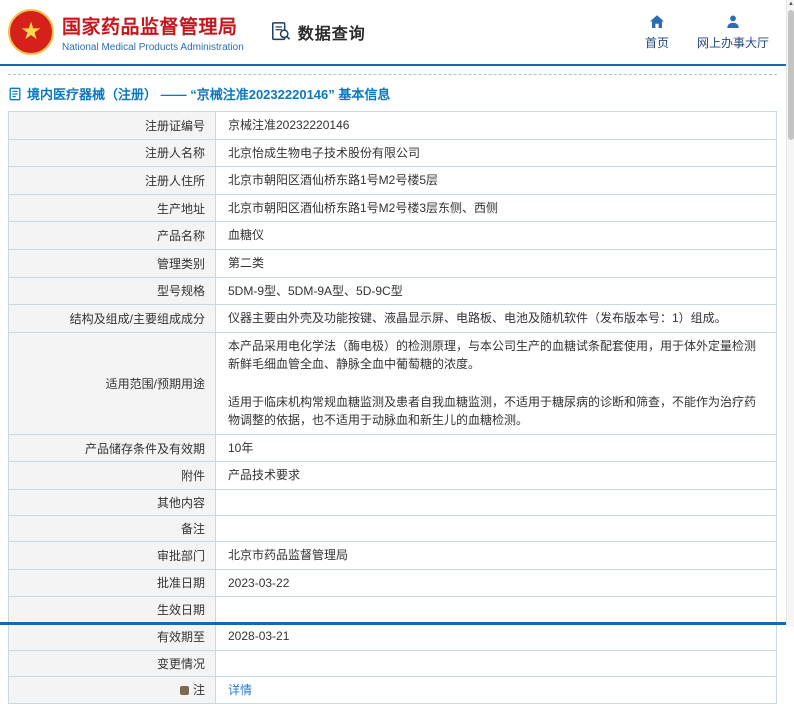 Image resolution: width=794 pixels, height=704 pixels. What do you see at coordinates (790, 4) in the screenshot?
I see `scrollbar-up-arrow-icon: ▲` at bounding box center [790, 4].